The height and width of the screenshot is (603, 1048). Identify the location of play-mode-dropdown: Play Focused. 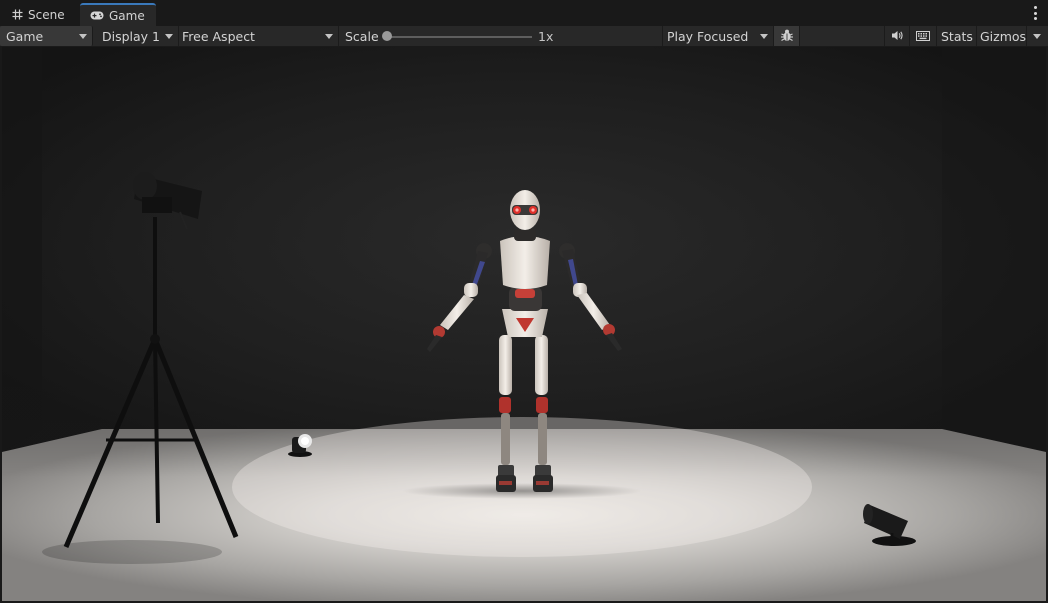
(718, 36).